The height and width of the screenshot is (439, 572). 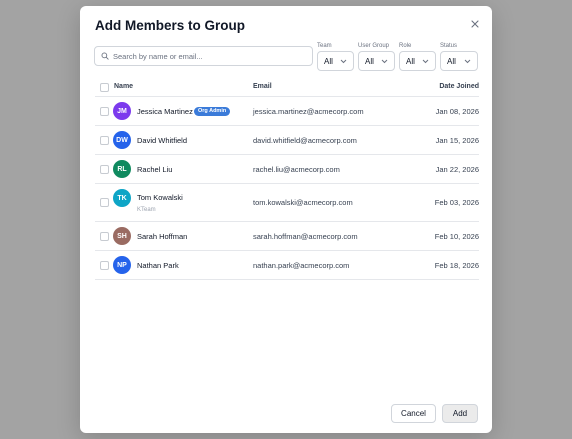 What do you see at coordinates (451, 61) in the screenshot?
I see `status-select-value: All` at bounding box center [451, 61].